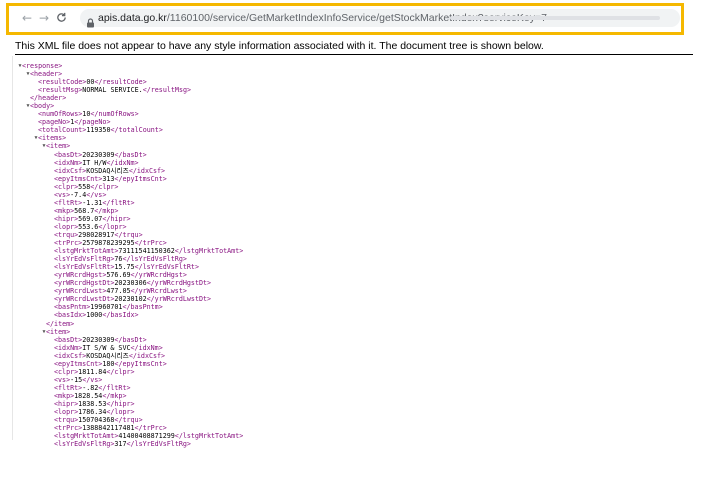  Describe the element at coordinates (357, 404) in the screenshot. I see `xml-line: <hipr>1838.53</hipr>` at that location.